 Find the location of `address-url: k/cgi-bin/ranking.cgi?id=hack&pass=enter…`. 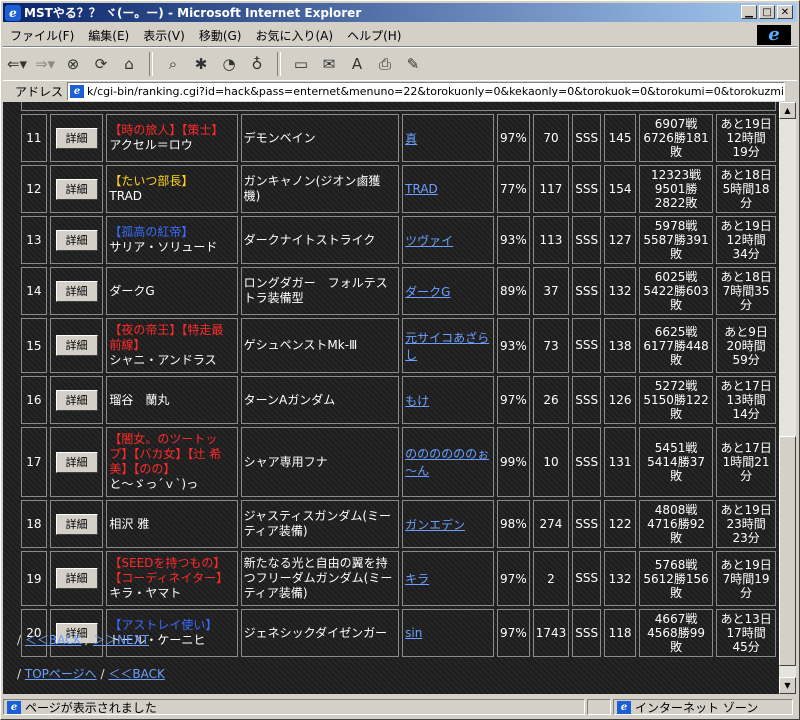

address-url: k/cgi-bin/ranking.cgi?id=hack&pass=enter… is located at coordinates (435, 91).